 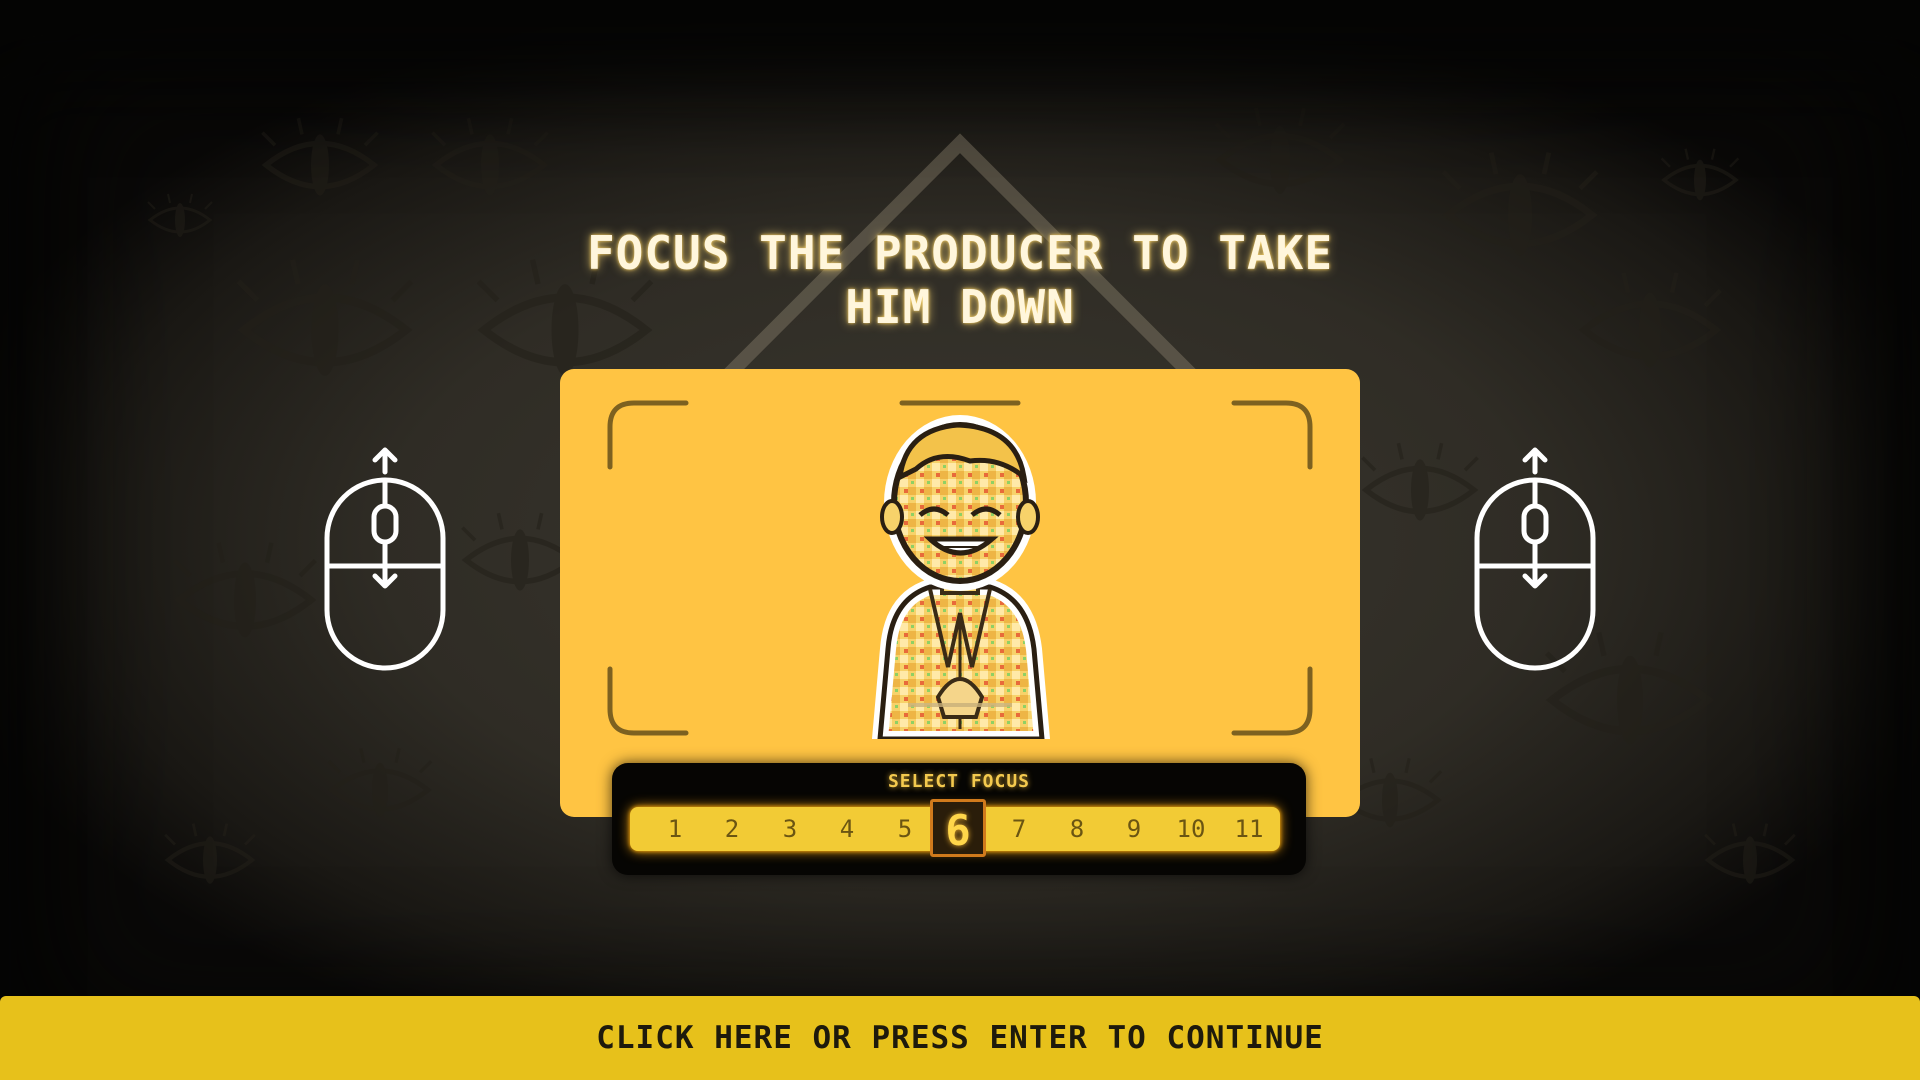 What do you see at coordinates (1019, 829) in the screenshot?
I see `focus-option-7: 7` at bounding box center [1019, 829].